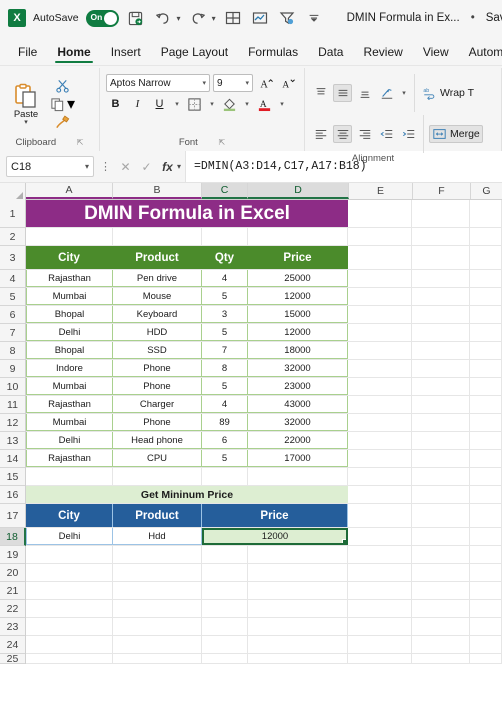  I want to click on column-header-d: D, so click(298, 191).